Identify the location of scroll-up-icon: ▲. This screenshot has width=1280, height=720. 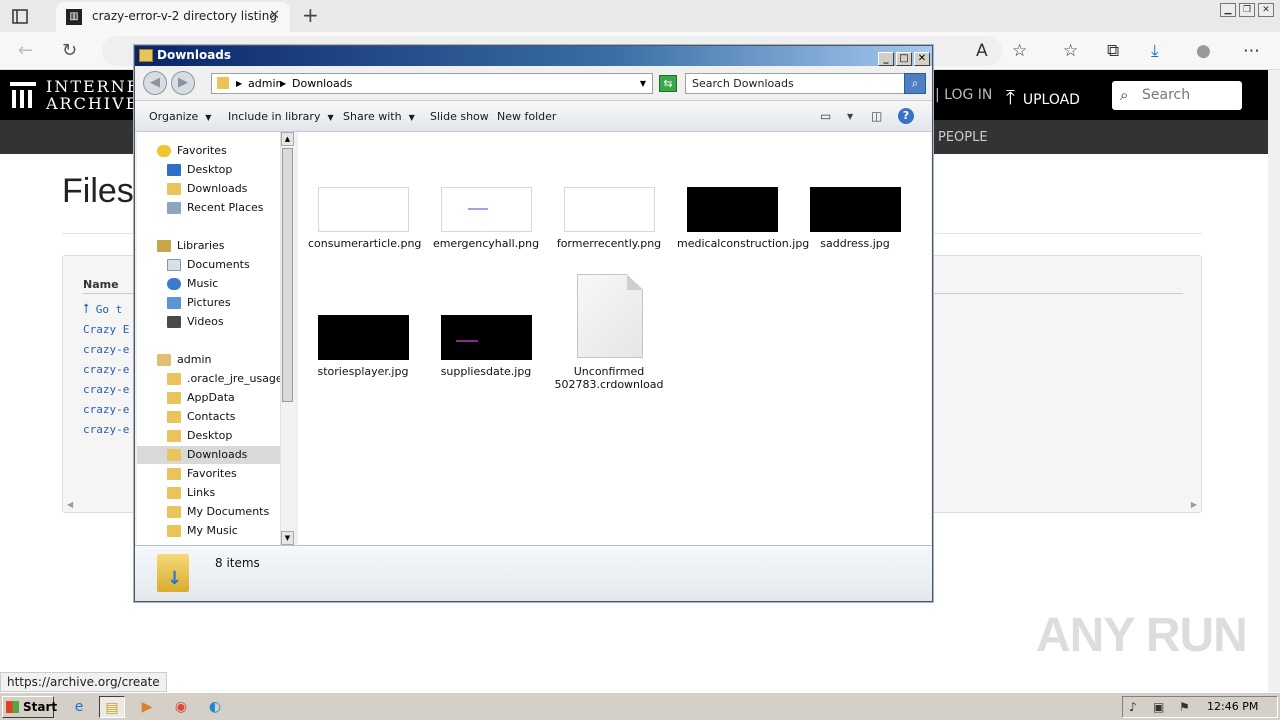
(287, 139).